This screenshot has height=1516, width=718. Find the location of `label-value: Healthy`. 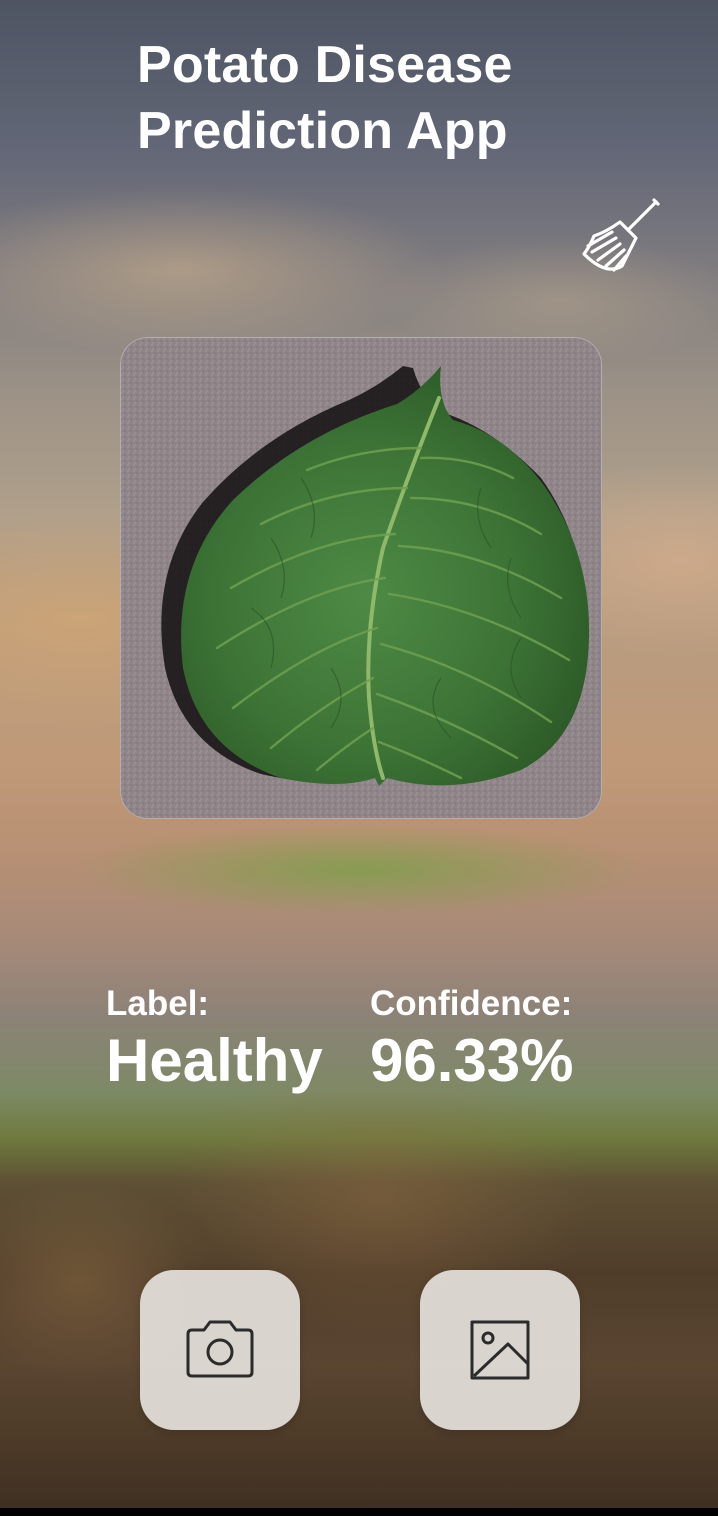

label-value: Healthy is located at coordinates (214, 1060).